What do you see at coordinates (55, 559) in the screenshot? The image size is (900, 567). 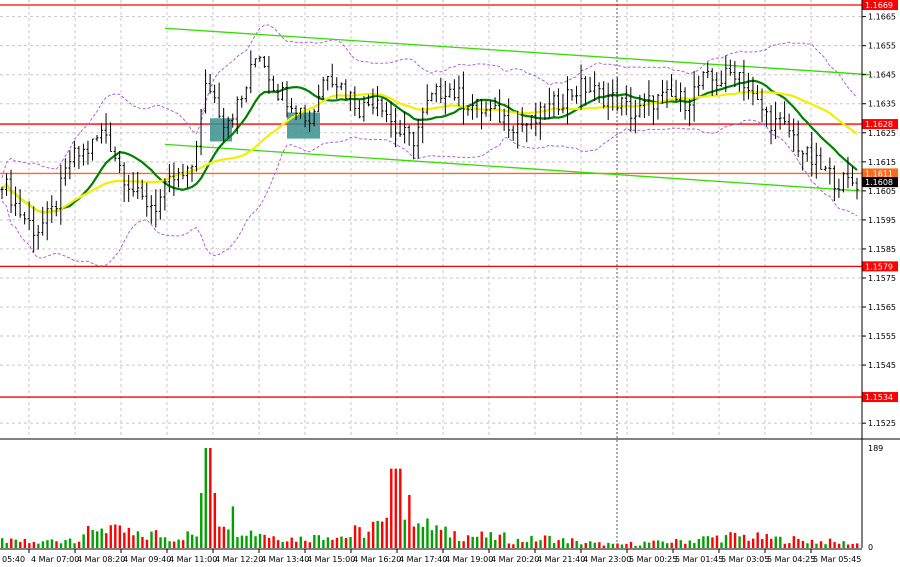 I see `time-tick-label: 4 Mar 07:00` at bounding box center [55, 559].